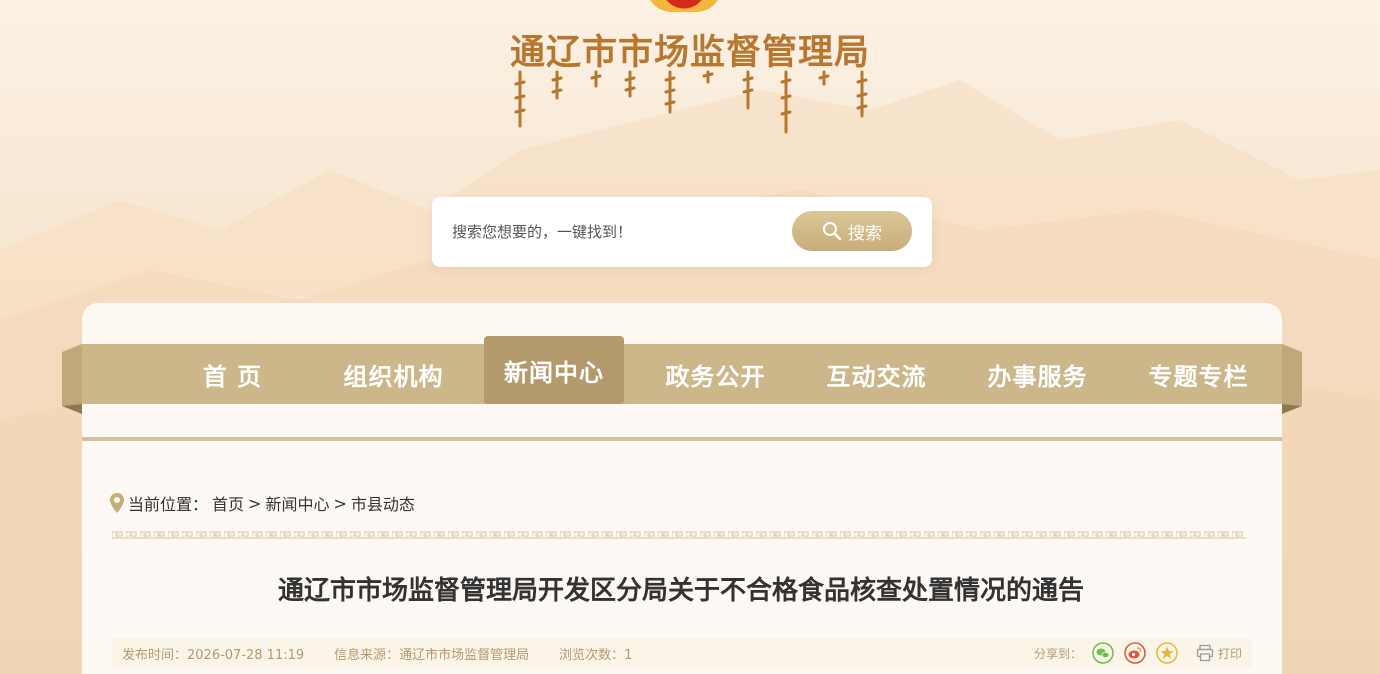 This screenshot has width=1380, height=674. Describe the element at coordinates (596, 655) in the screenshot. I see `view-count: 浏览次数：1` at that location.